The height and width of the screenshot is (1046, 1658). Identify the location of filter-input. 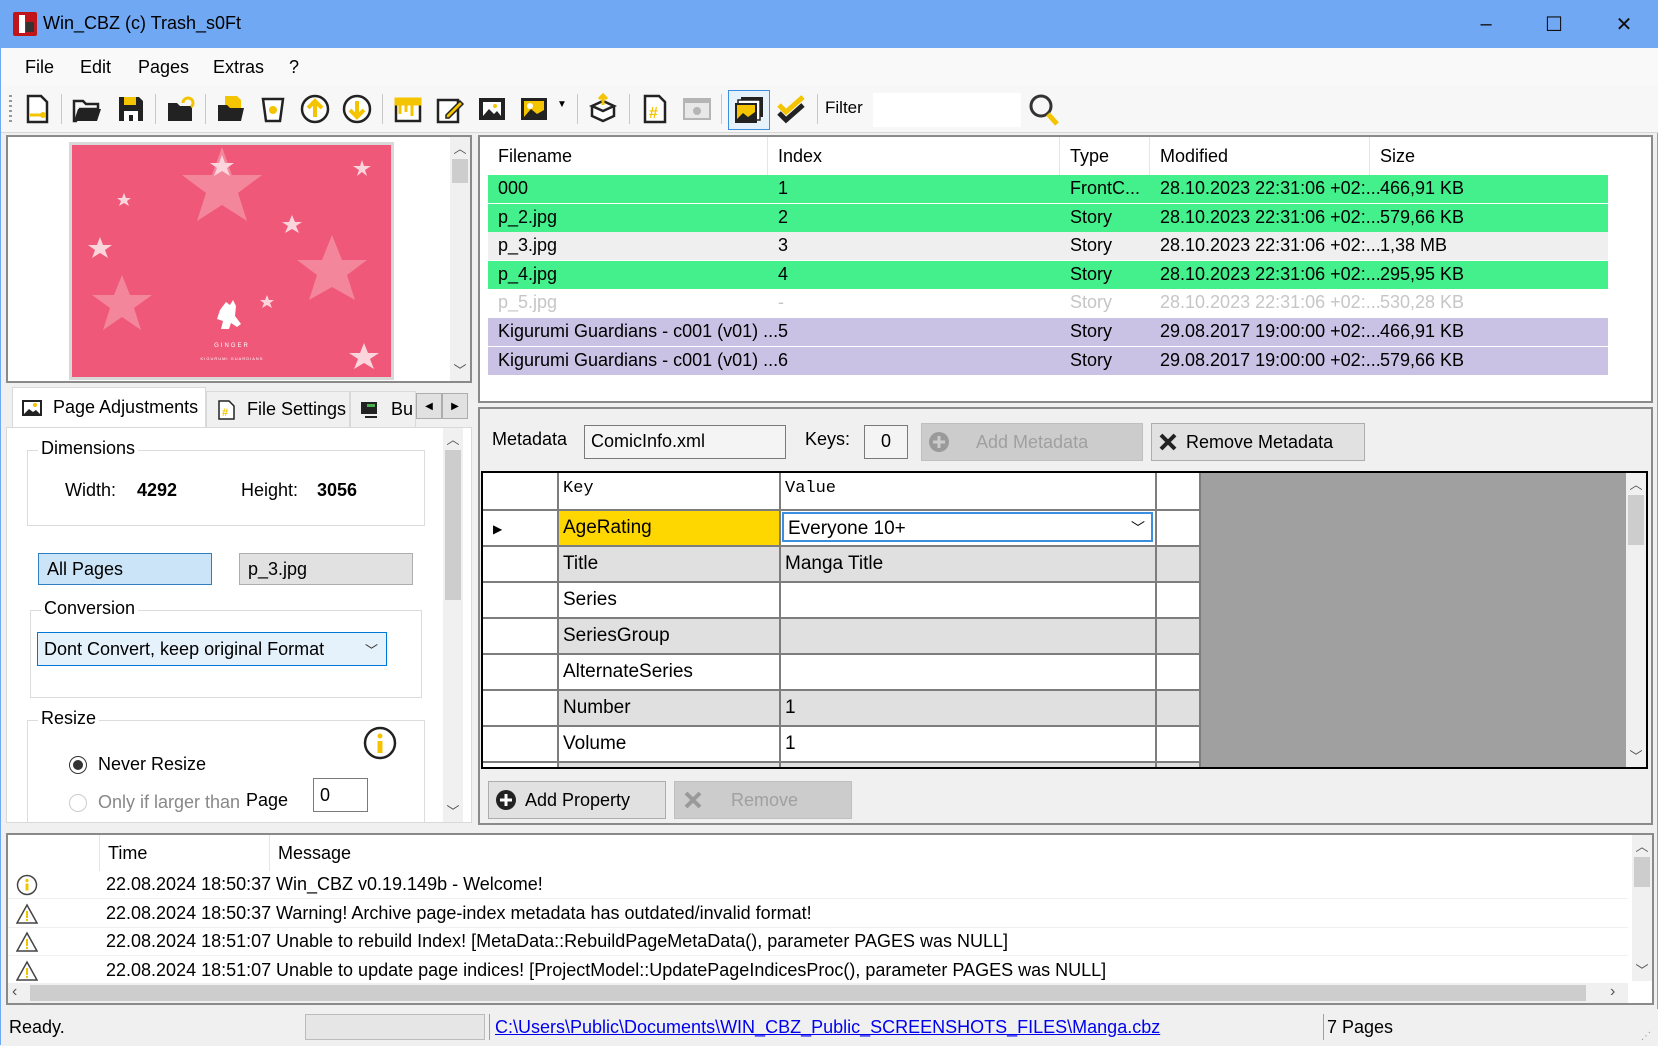
(947, 110).